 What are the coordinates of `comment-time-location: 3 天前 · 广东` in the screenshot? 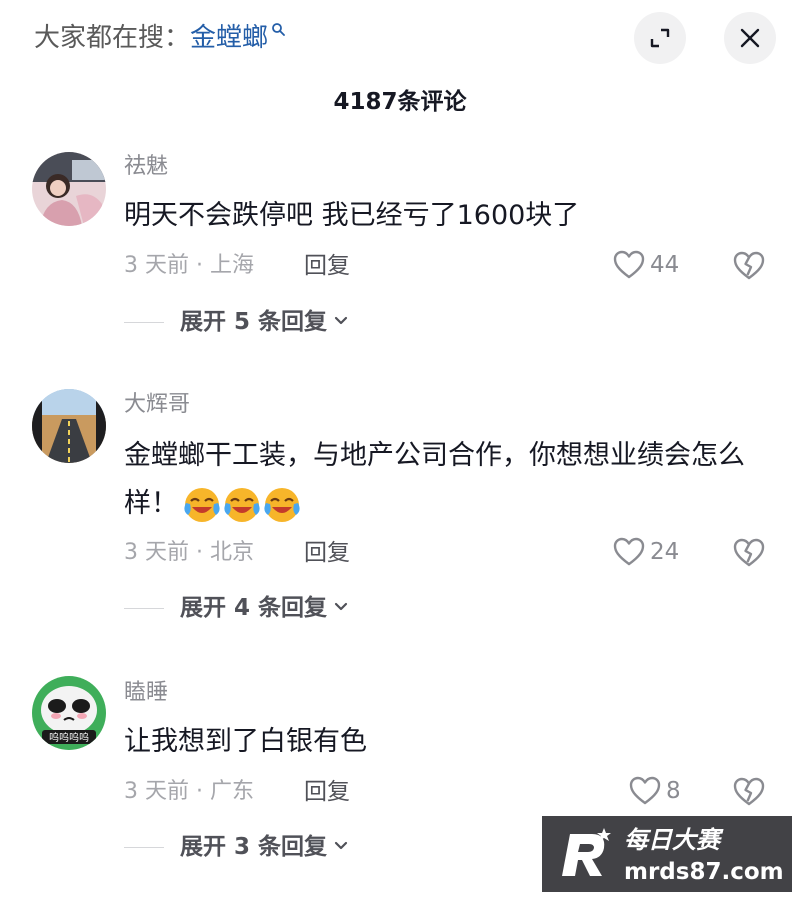 It's located at (189, 791).